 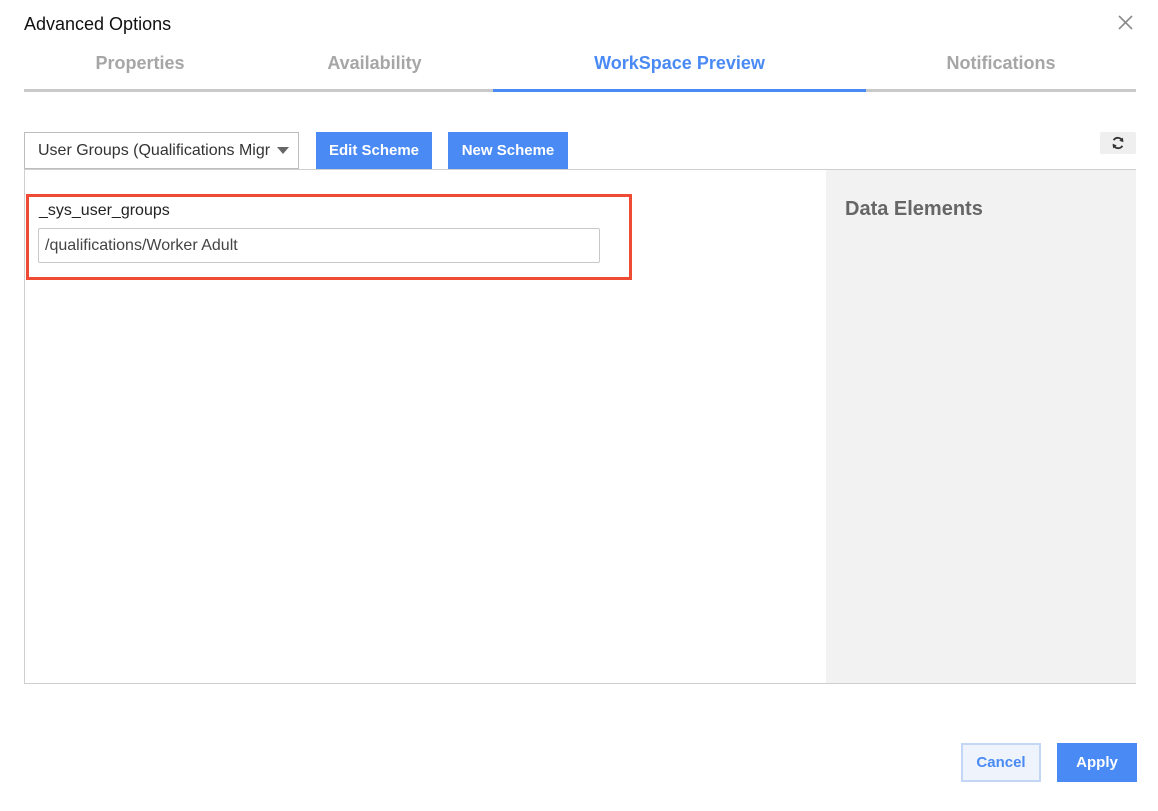 I want to click on close-icon, so click(x=1125, y=22).